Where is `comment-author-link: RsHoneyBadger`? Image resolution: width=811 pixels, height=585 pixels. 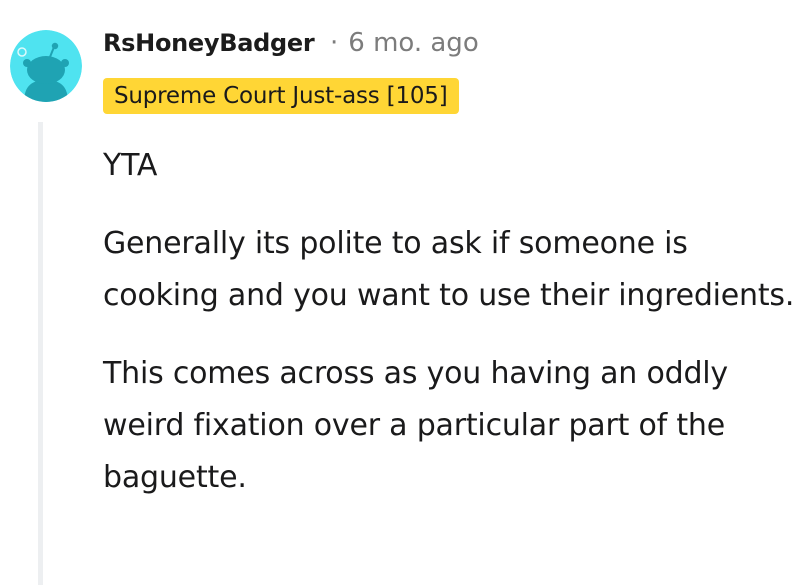
comment-author-link: RsHoneyBadger is located at coordinates (209, 43).